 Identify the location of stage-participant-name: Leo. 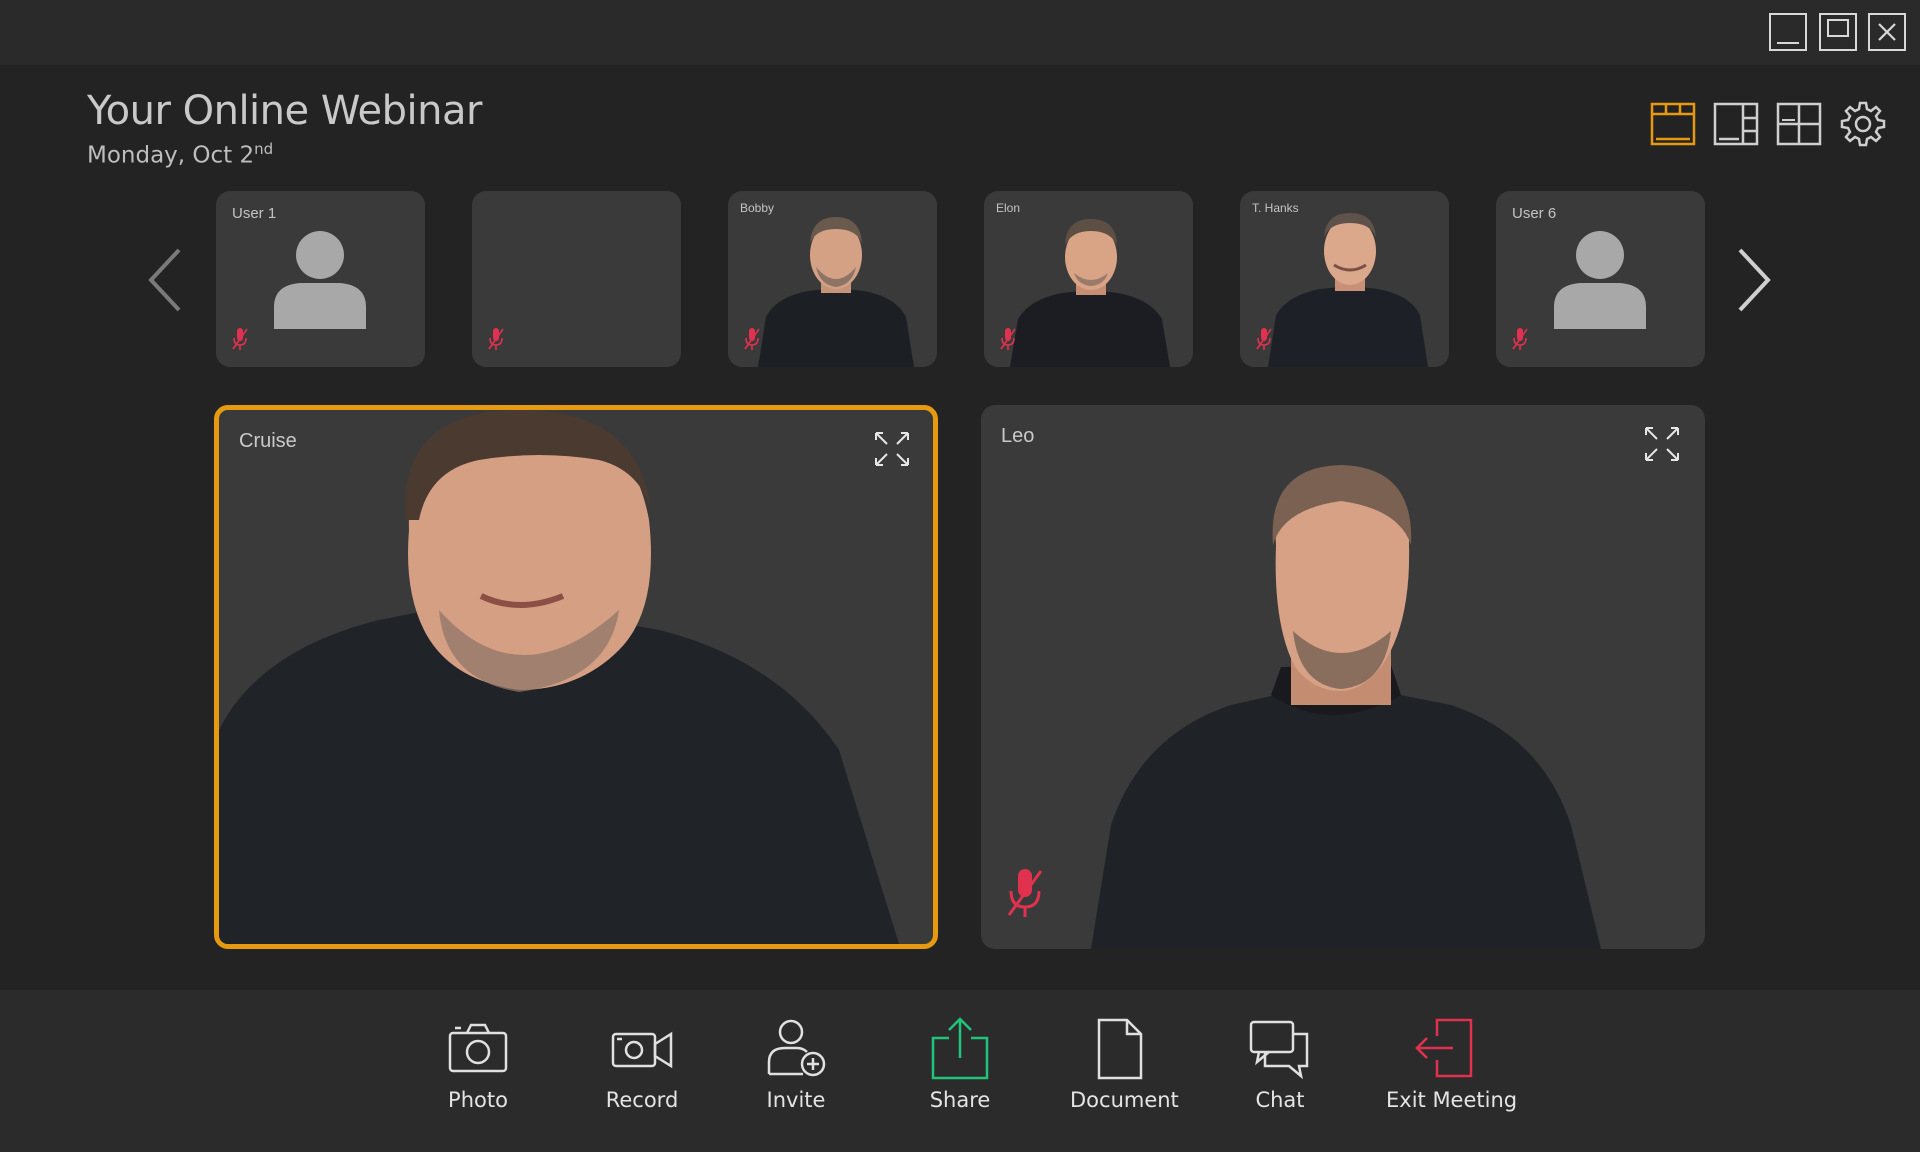
(1018, 436).